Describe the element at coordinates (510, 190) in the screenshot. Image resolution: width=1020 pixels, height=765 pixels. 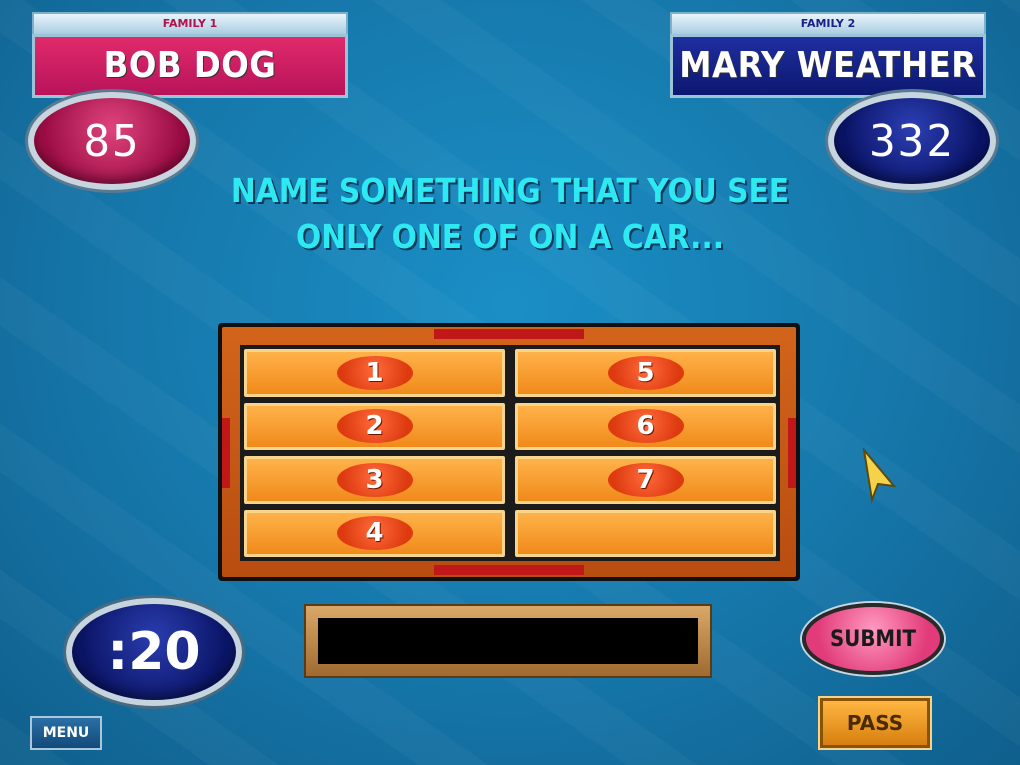
I see `question-line-1: NAME SOMETHING THAT YOU SEE` at that location.